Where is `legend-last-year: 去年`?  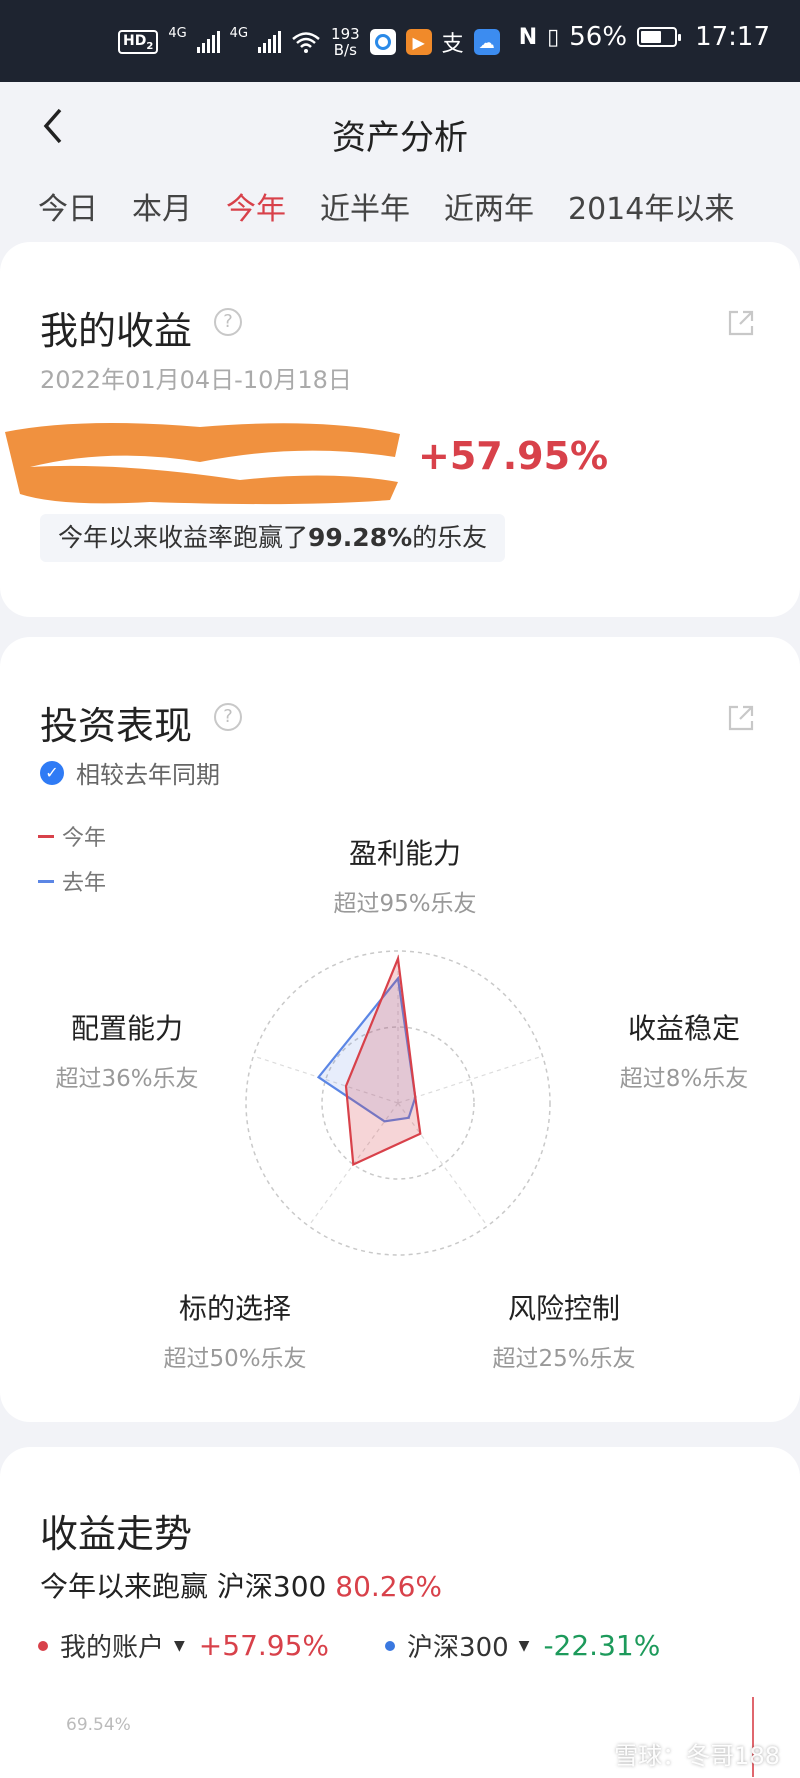
legend-last-year: 去年 is located at coordinates (72, 881).